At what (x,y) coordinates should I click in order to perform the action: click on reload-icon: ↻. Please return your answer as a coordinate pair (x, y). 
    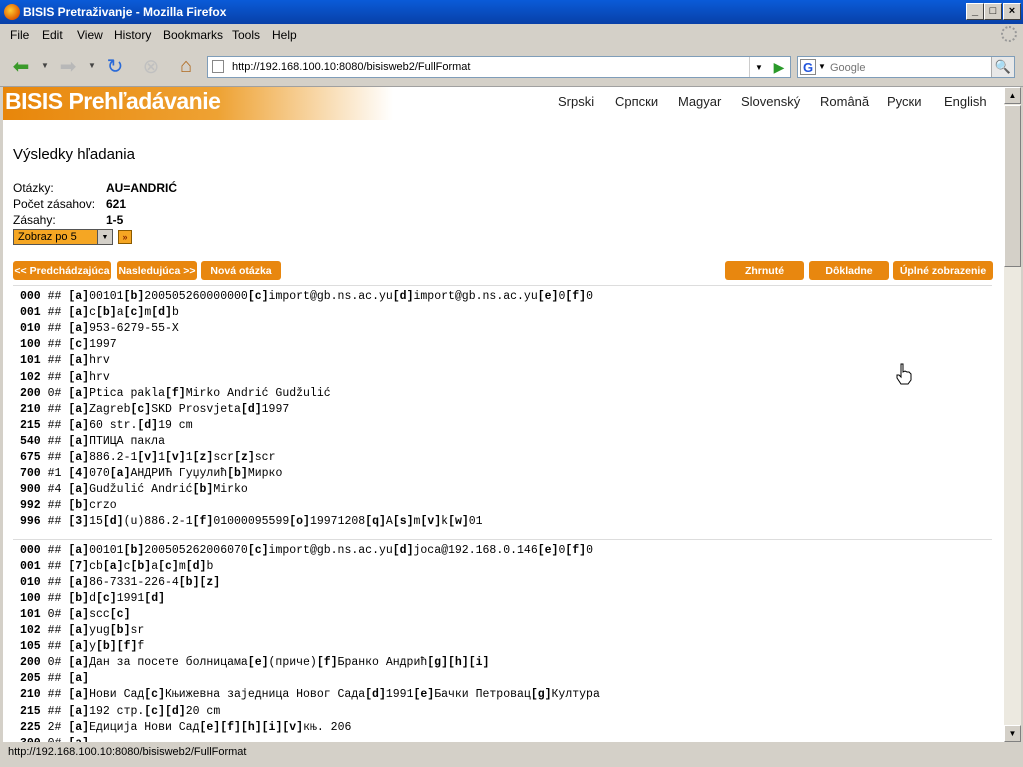
    Looking at the image, I should click on (115, 66).